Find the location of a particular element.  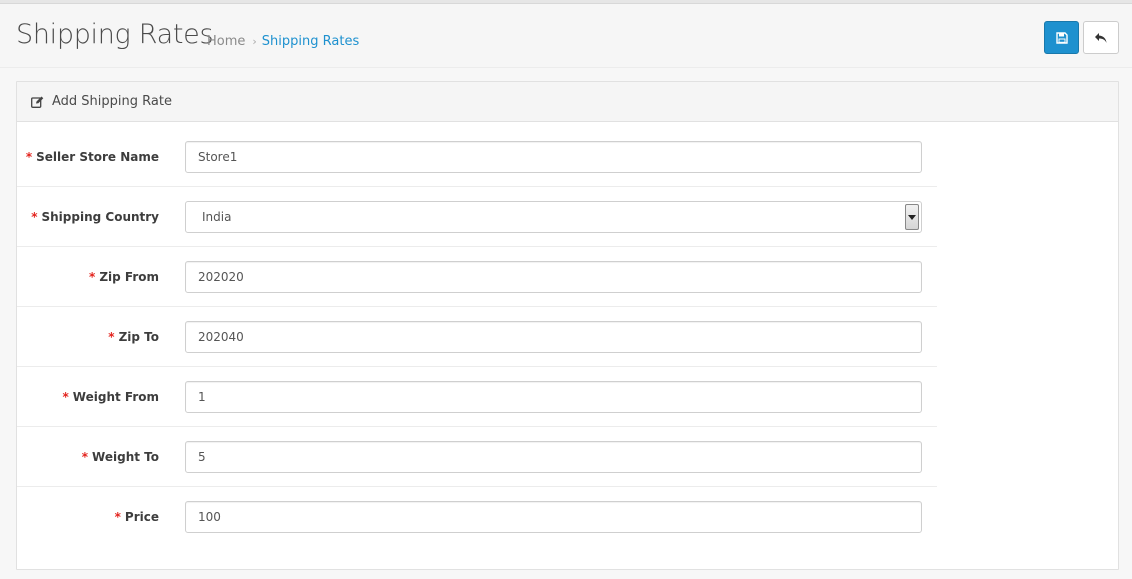

form-row-price: * Price is located at coordinates (477, 517).